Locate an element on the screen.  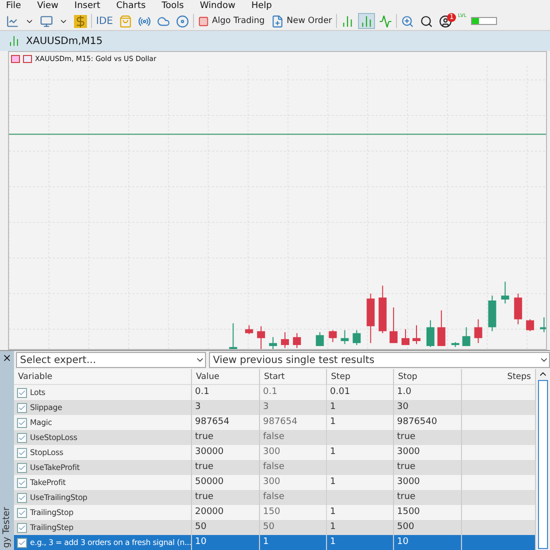
stop-icon is located at coordinates (203, 21).